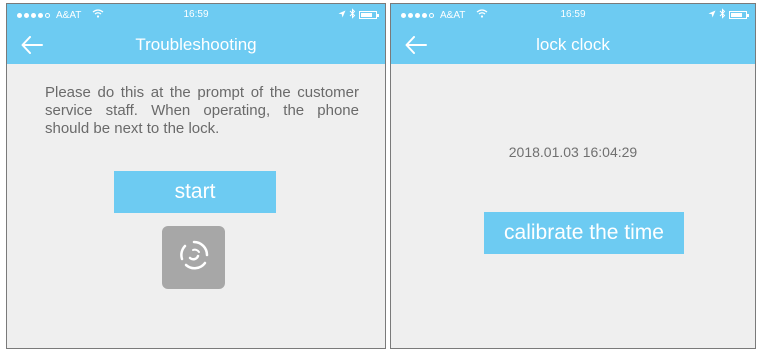 The height and width of the screenshot is (351, 761). I want to click on lock-datetime: 2018.01.03 16:04:29, so click(573, 152).